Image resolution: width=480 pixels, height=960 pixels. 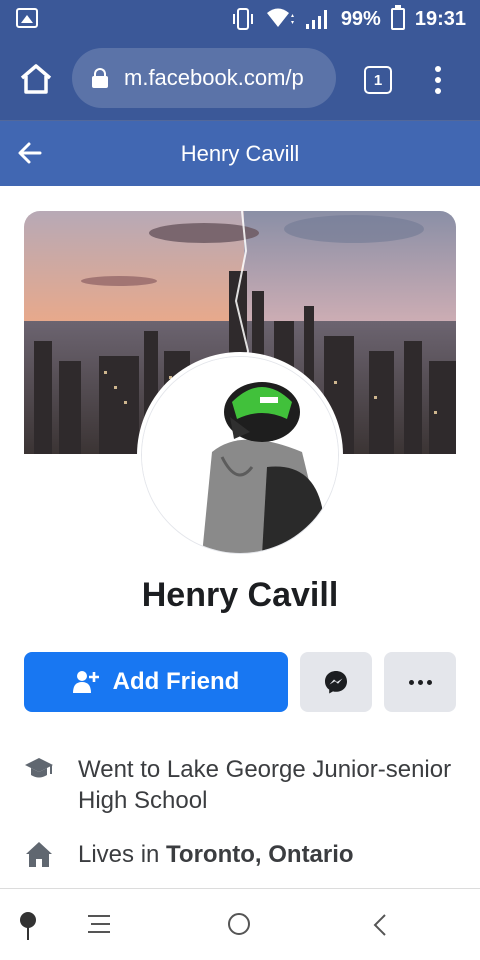 What do you see at coordinates (380, 925) in the screenshot?
I see `nav-back-icon` at bounding box center [380, 925].